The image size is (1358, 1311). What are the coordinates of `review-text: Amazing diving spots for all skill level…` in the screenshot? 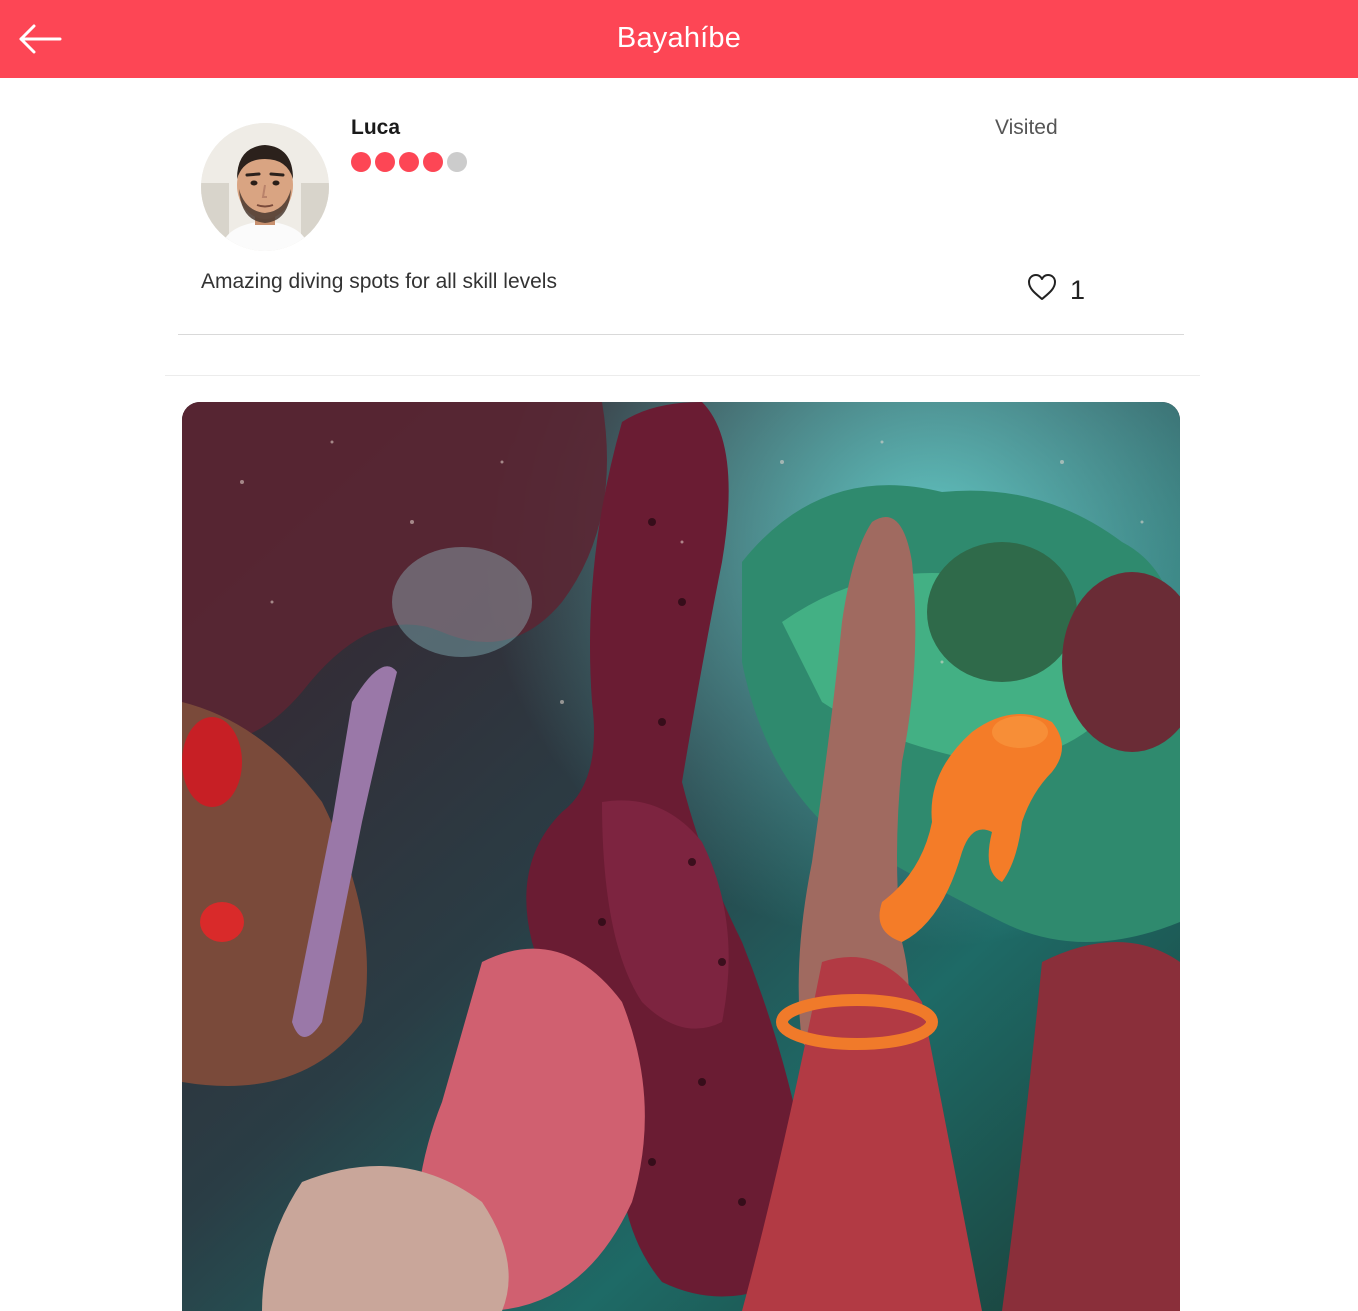 It's located at (379, 281).